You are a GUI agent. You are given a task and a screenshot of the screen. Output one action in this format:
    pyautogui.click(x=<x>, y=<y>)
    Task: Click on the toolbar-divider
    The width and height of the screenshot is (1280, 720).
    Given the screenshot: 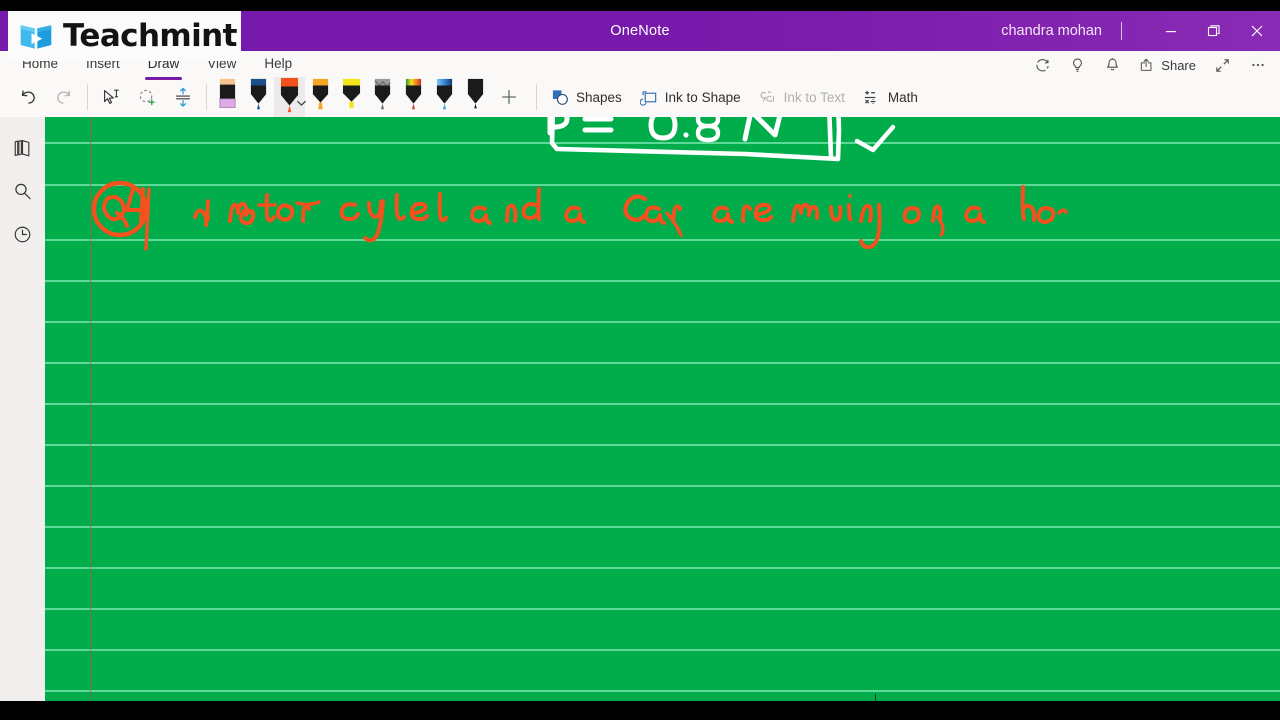 What is the action you would take?
    pyautogui.click(x=87, y=97)
    